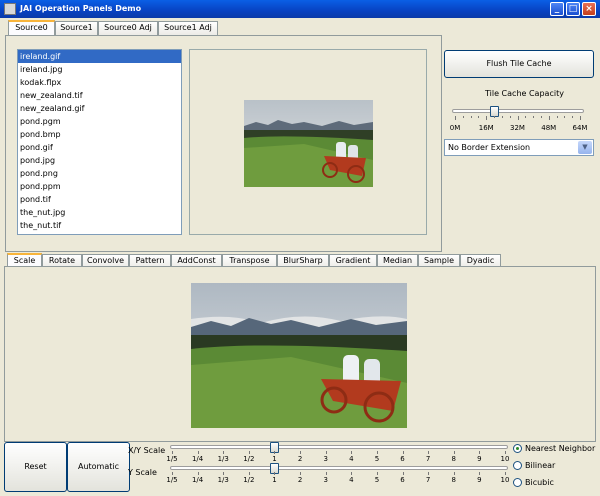 Image resolution: width=600 pixels, height=496 pixels. Describe the element at coordinates (147, 450) in the screenshot. I see `xy-scale-label: X/Y Scale` at that location.